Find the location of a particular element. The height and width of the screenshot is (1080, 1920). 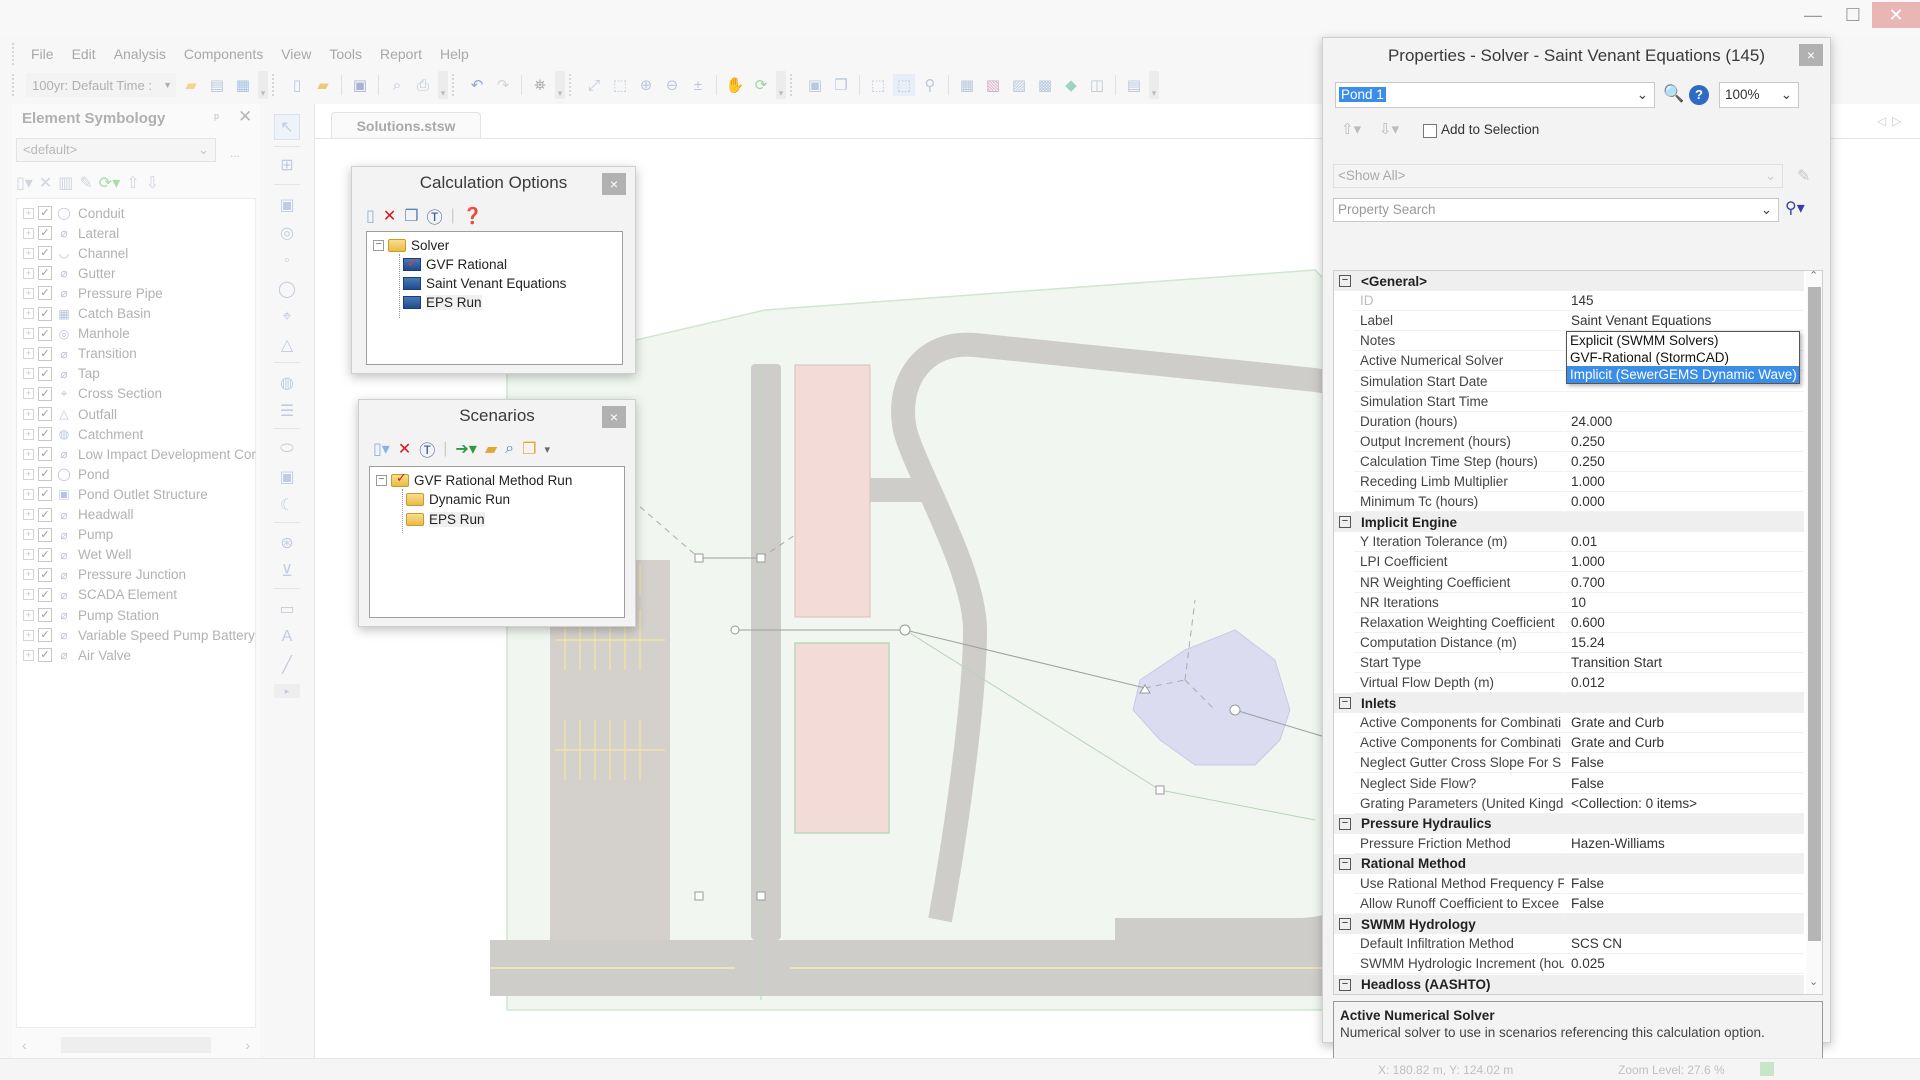

property-row: Y Iteration Tolerance (m) 0.01 is located at coordinates (1569, 542).